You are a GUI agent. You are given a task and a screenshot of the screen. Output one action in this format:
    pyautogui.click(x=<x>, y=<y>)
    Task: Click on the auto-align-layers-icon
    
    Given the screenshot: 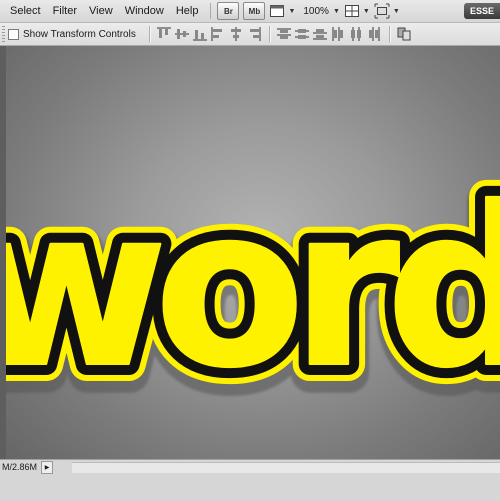 What is the action you would take?
    pyautogui.click(x=404, y=34)
    